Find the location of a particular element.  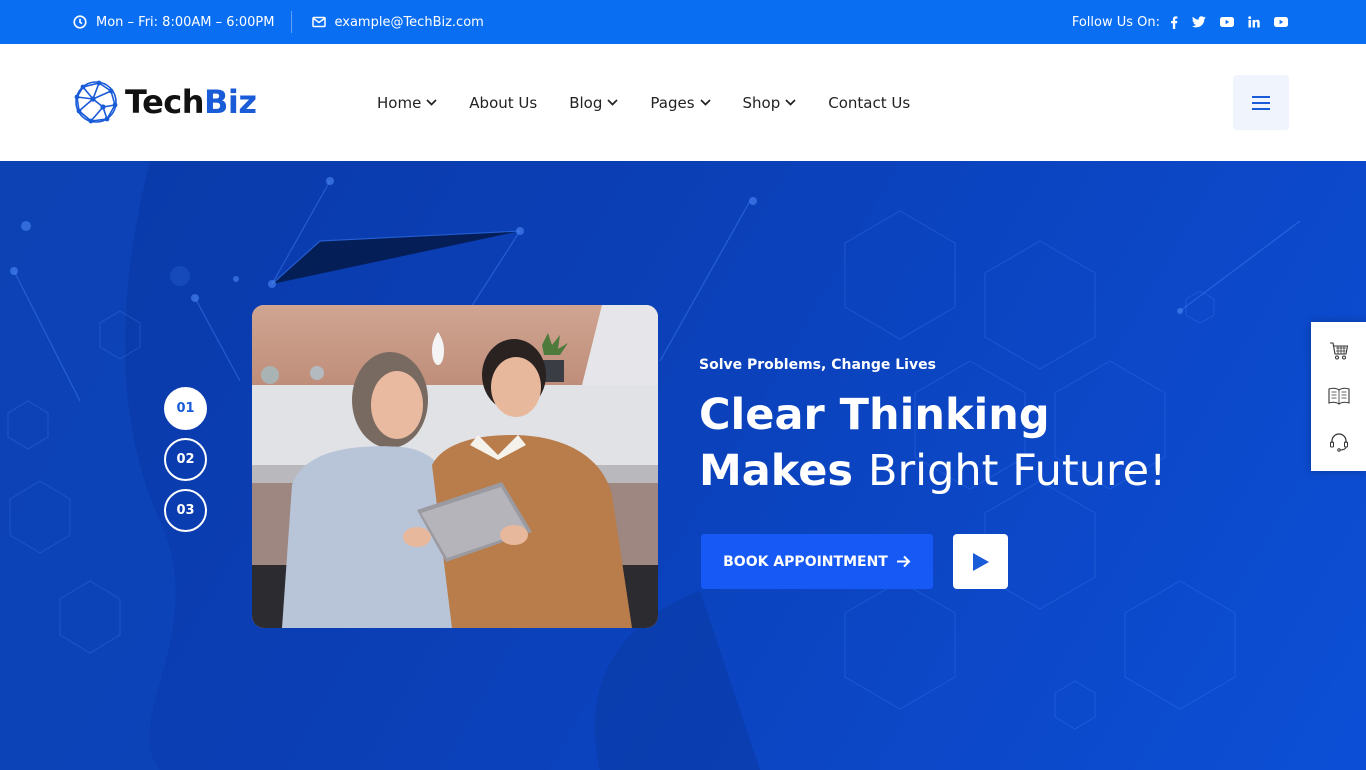

nav-label: Shop is located at coordinates (761, 102).